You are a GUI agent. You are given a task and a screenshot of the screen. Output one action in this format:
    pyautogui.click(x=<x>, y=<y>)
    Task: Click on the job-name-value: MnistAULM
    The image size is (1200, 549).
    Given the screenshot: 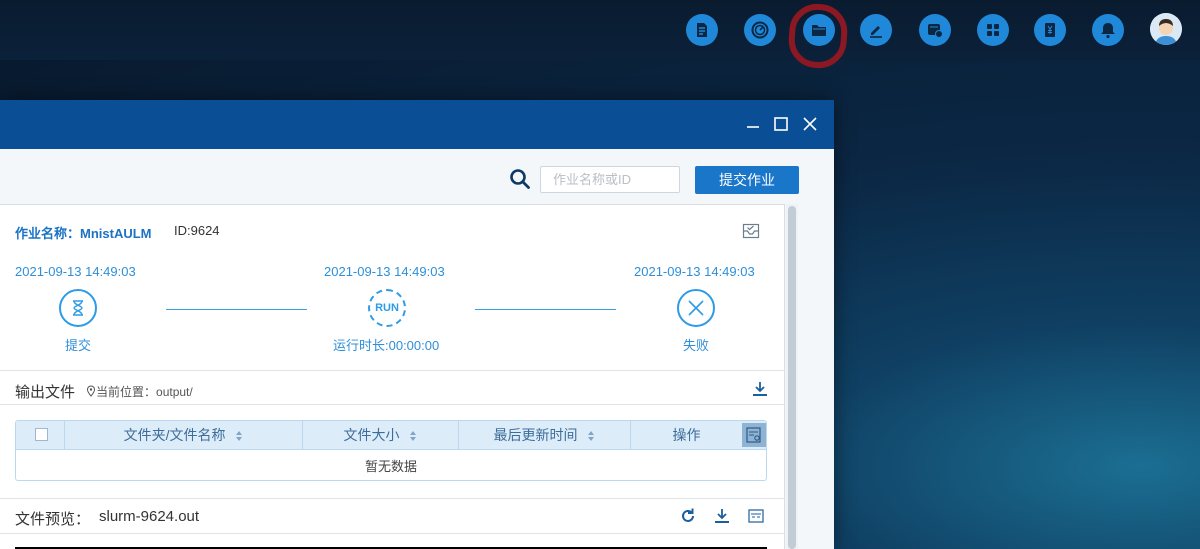 What is the action you would take?
    pyautogui.click(x=116, y=233)
    